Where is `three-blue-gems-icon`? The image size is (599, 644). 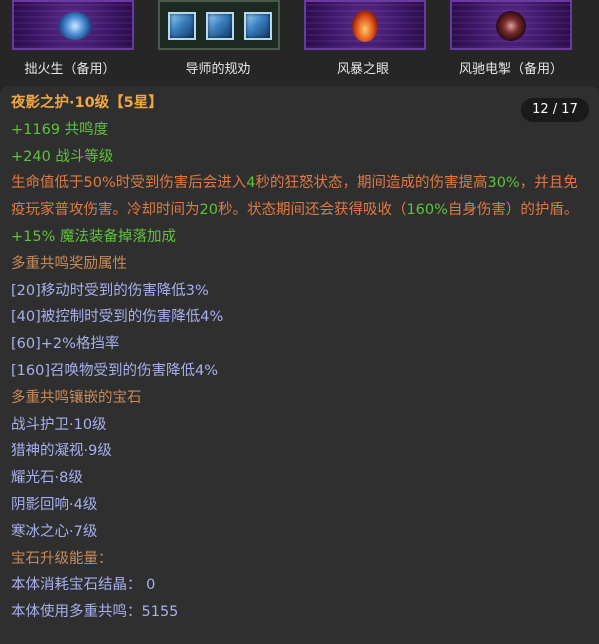
three-blue-gems-icon is located at coordinates (219, 25).